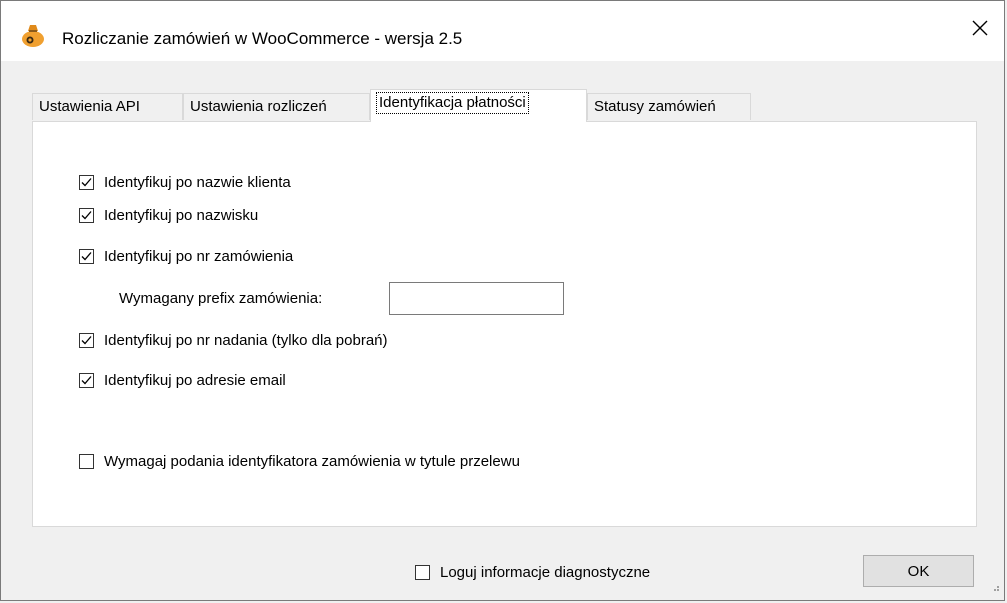 This screenshot has height=603, width=1007. Describe the element at coordinates (181, 215) in the screenshot. I see `identify-by-surname-label: Identyfikuj po nazwisku` at that location.